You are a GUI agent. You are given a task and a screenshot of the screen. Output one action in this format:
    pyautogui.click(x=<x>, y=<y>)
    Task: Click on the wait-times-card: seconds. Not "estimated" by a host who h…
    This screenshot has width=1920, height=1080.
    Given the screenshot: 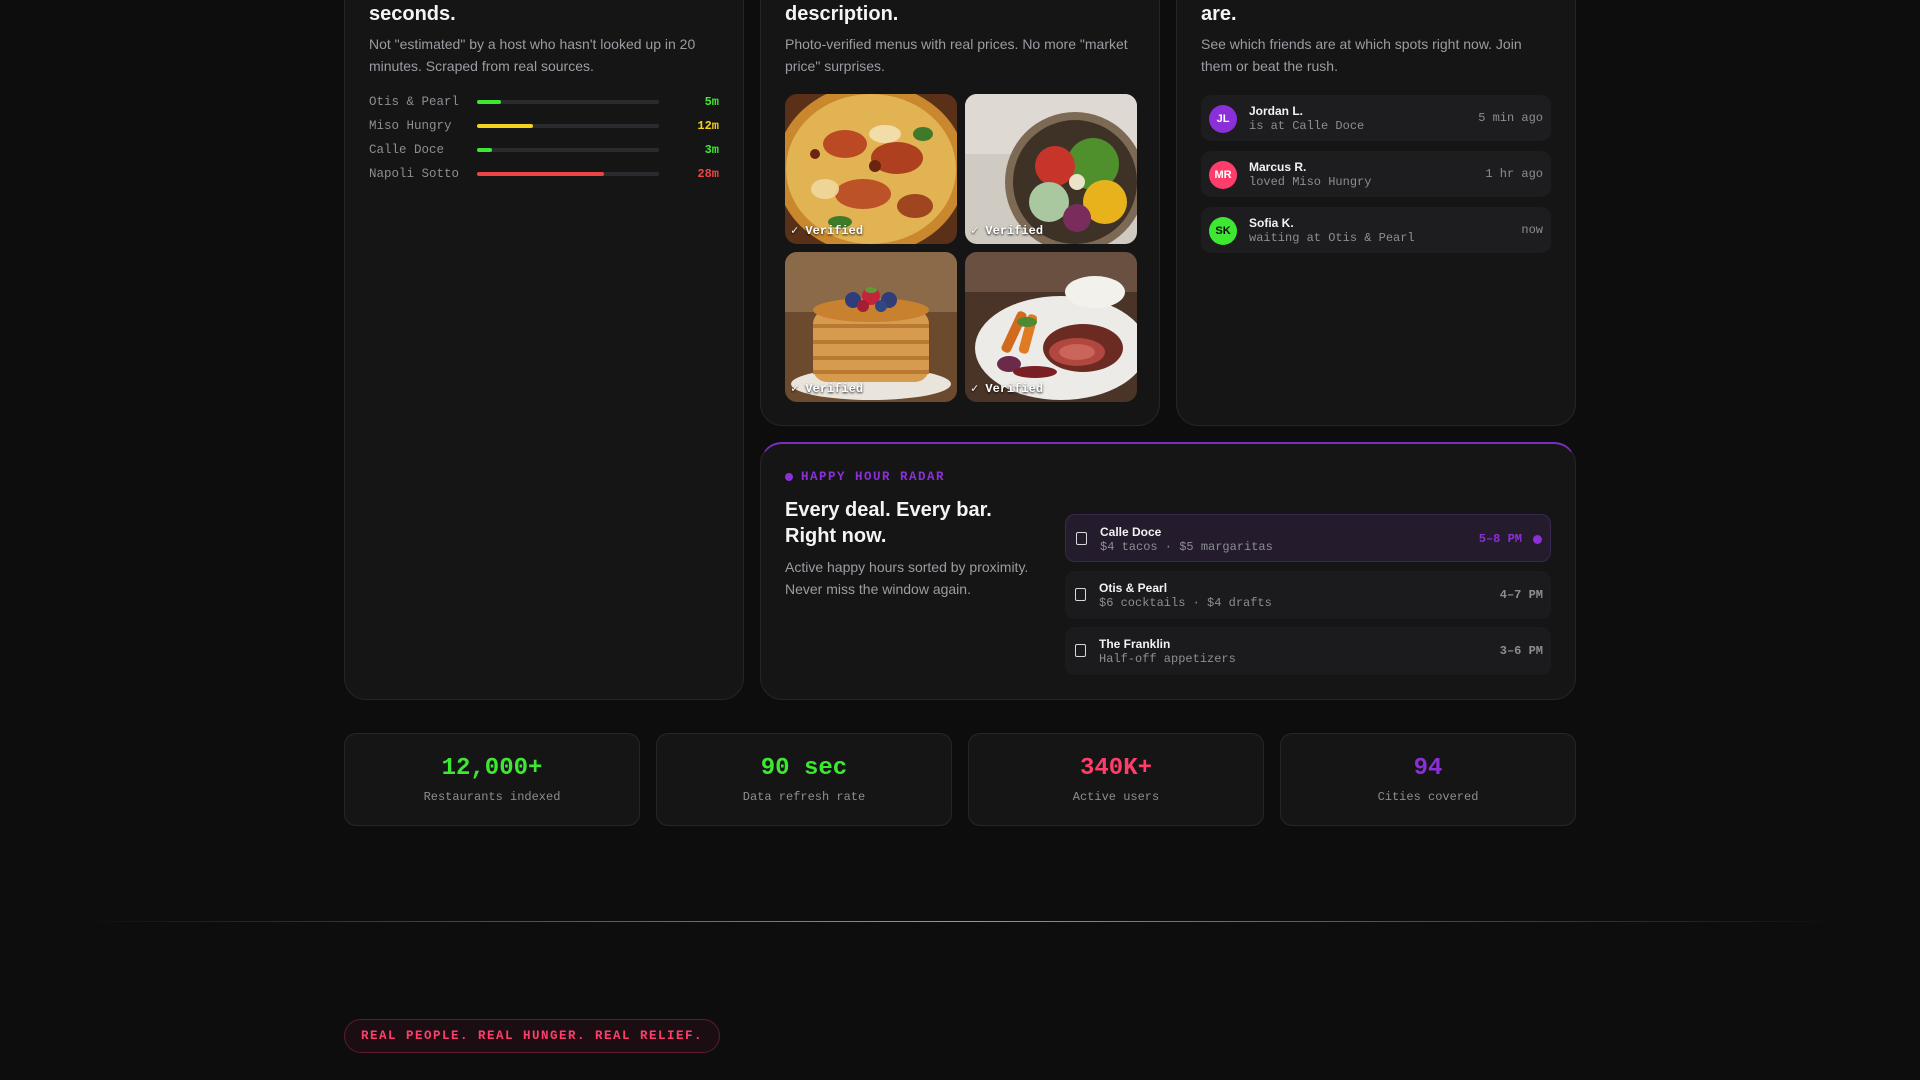 What is the action you would take?
    pyautogui.click(x=544, y=350)
    